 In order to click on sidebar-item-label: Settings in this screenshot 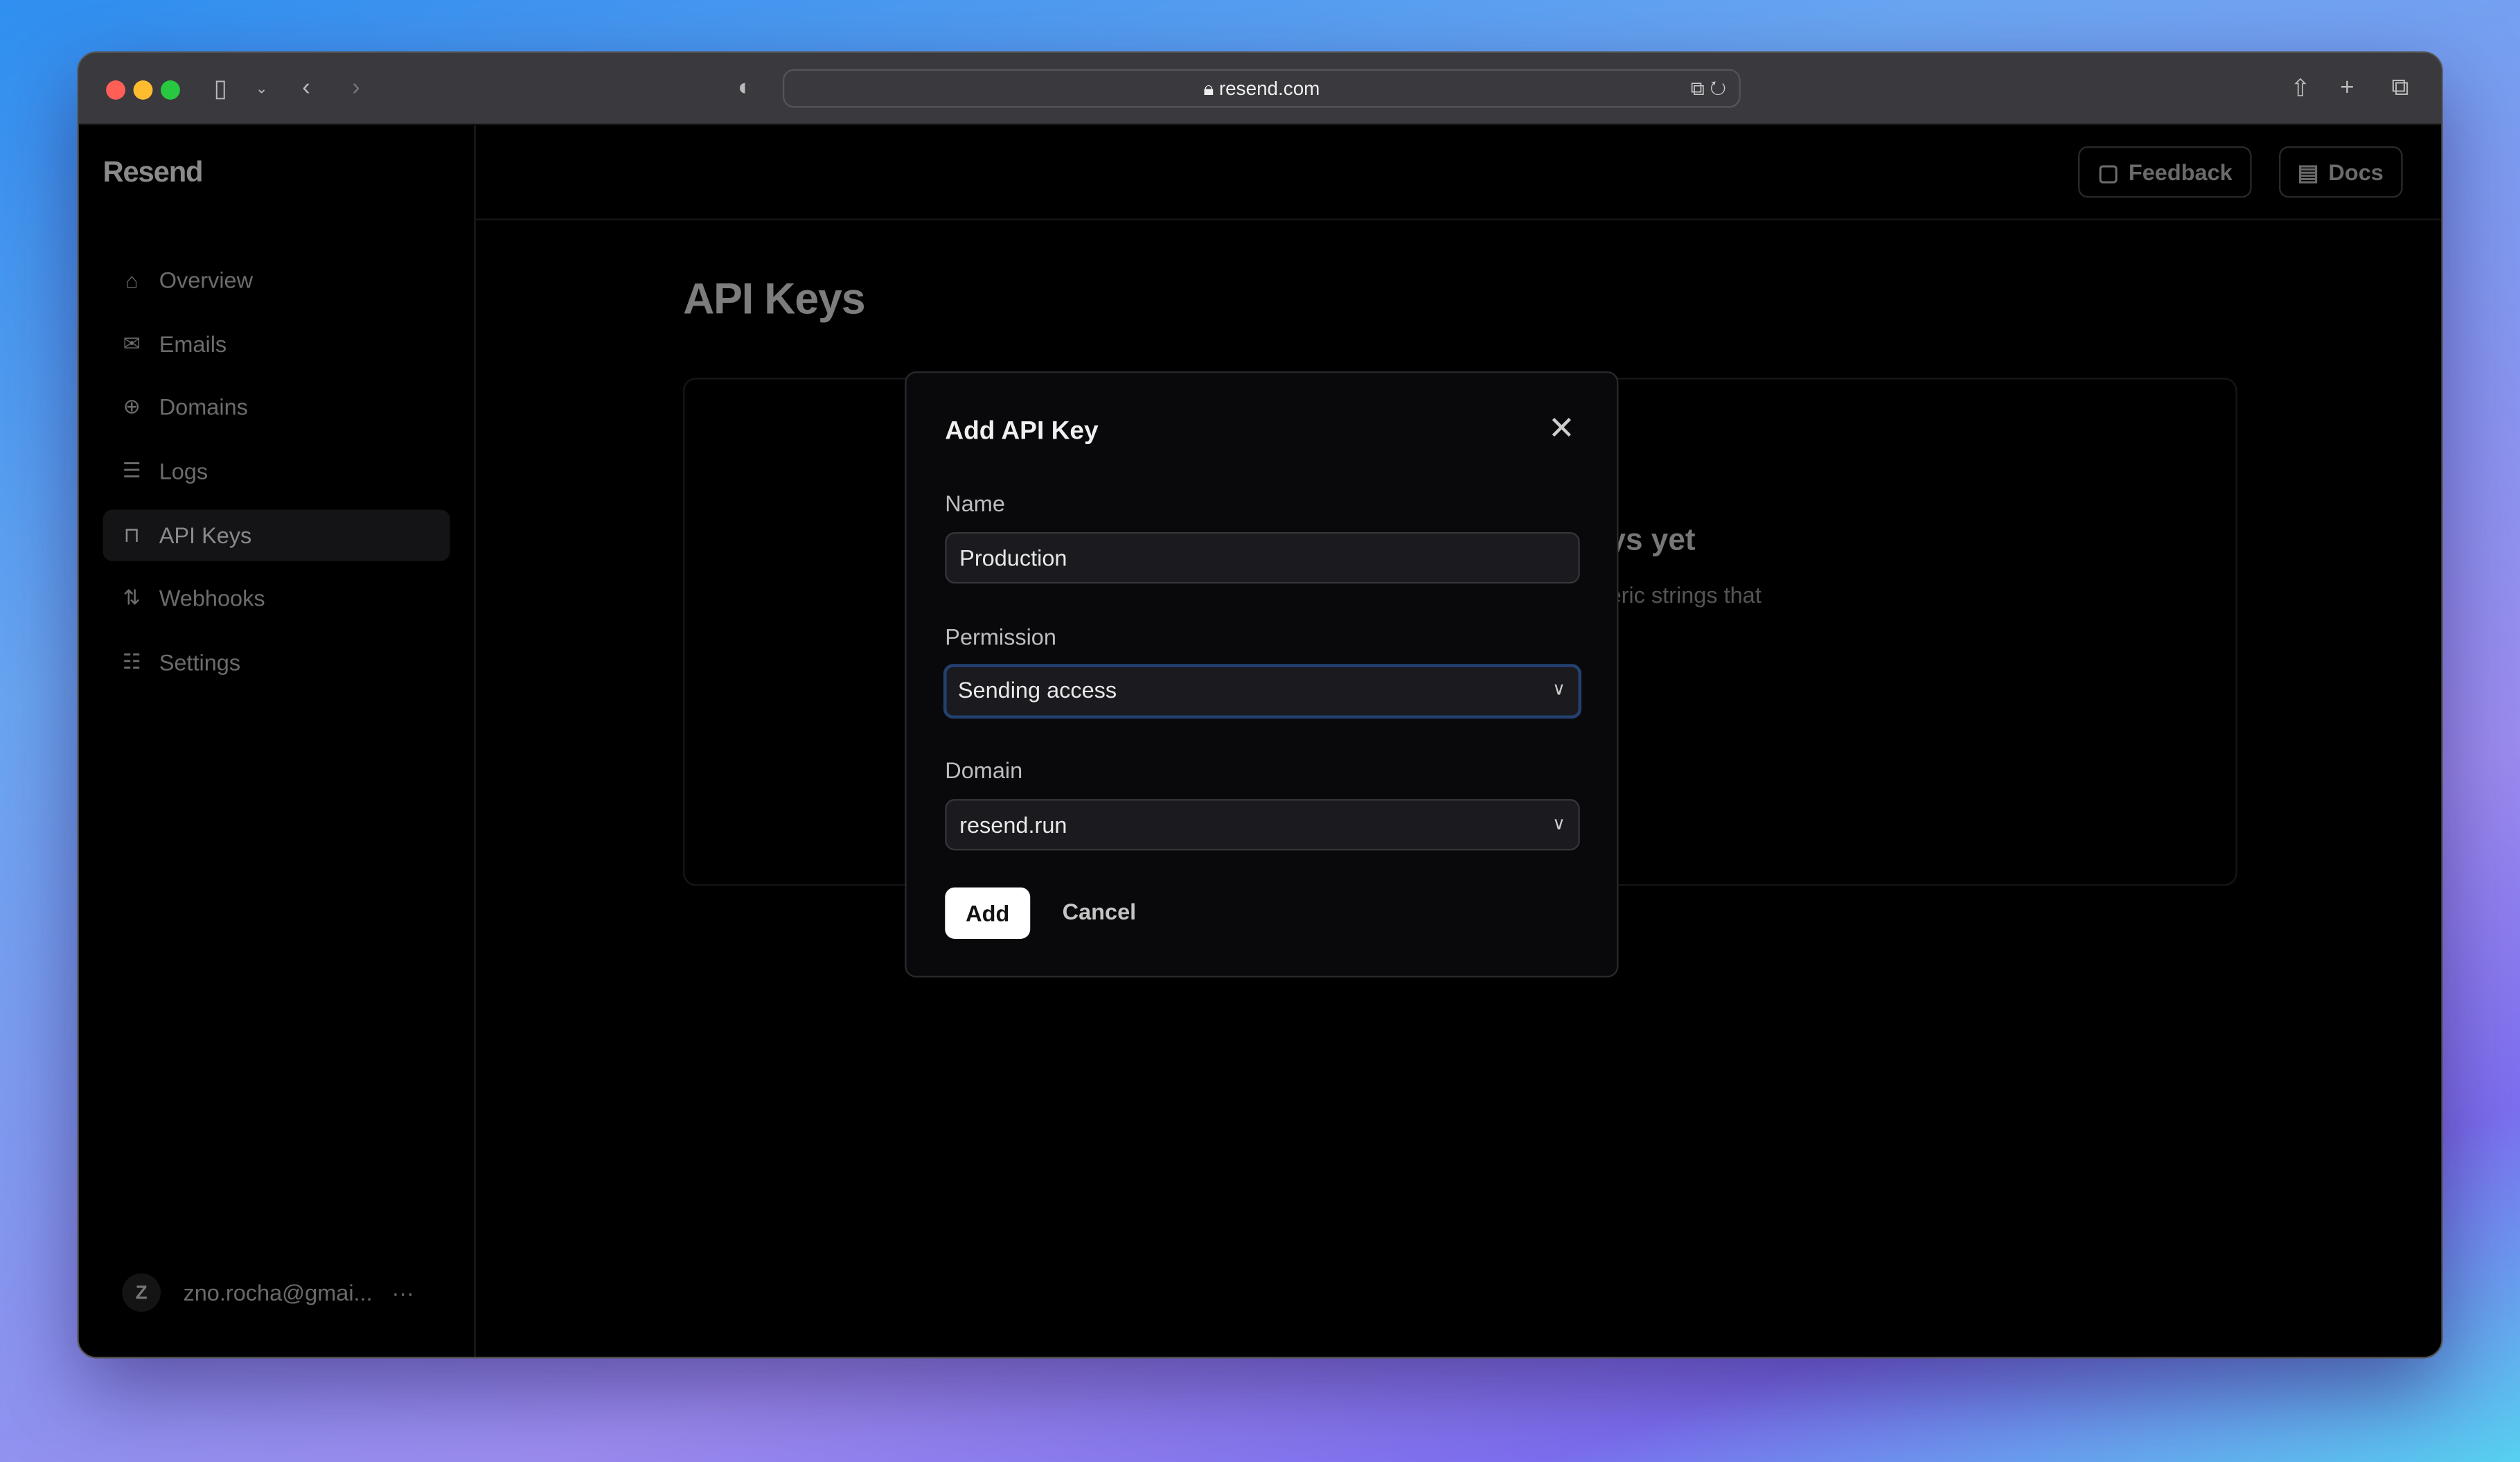, I will do `click(200, 662)`.